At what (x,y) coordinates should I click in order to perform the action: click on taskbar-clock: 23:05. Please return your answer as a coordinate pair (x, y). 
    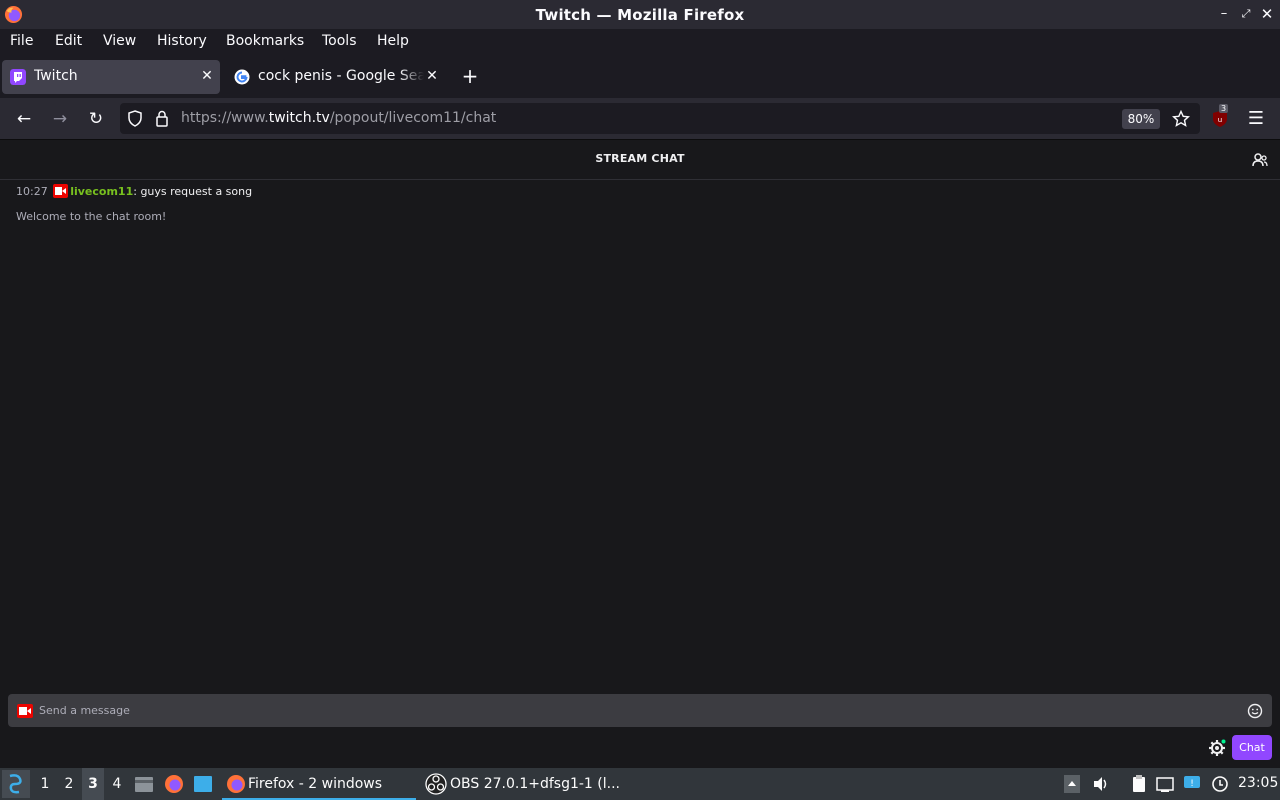
    Looking at the image, I should click on (1258, 783).